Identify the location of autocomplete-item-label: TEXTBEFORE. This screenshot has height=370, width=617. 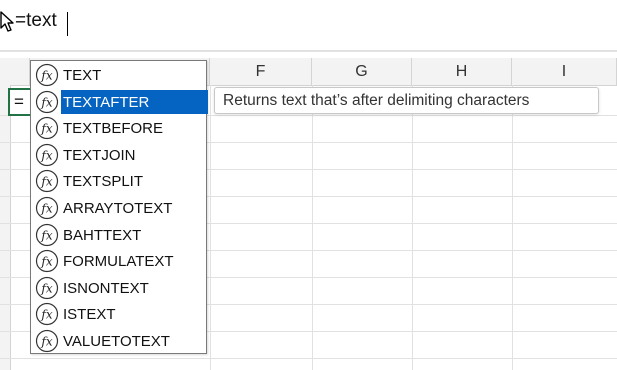
(113, 129).